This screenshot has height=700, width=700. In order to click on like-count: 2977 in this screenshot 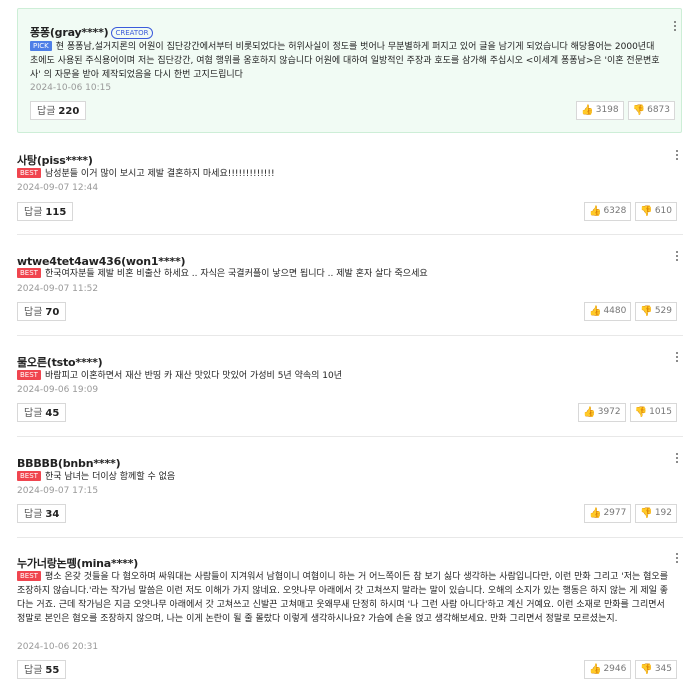, I will do `click(615, 513)`.